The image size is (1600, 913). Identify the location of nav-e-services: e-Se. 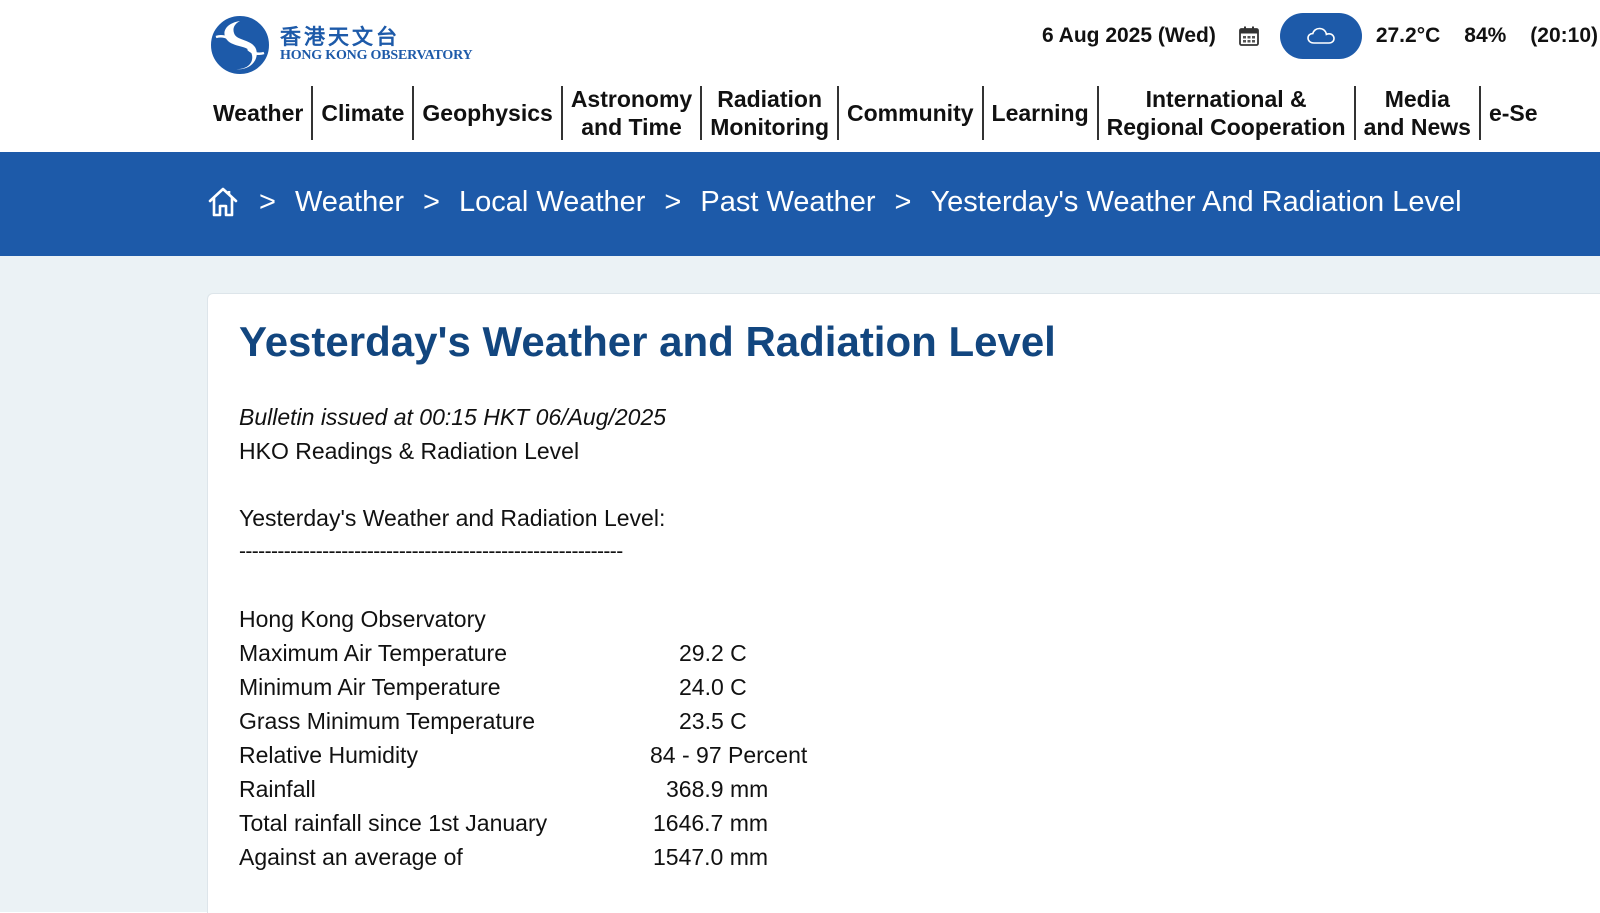
(1512, 113).